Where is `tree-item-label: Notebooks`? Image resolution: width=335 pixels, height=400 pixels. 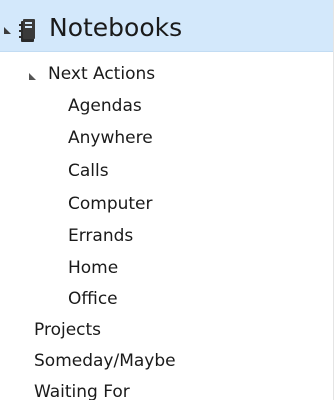
tree-item-label: Notebooks is located at coordinates (116, 27).